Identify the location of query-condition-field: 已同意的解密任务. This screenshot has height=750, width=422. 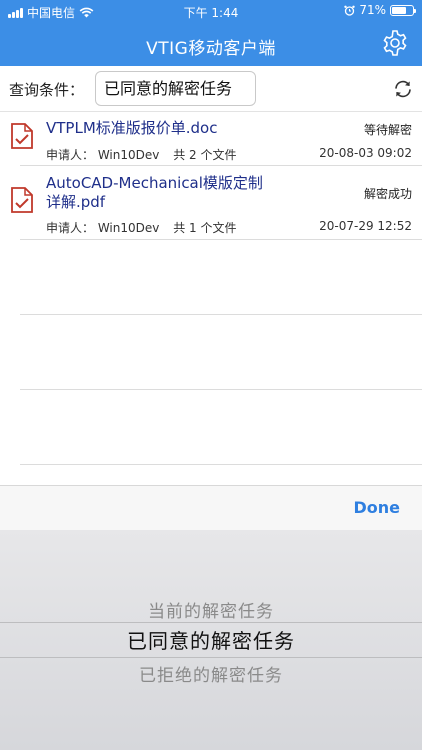
(175, 88).